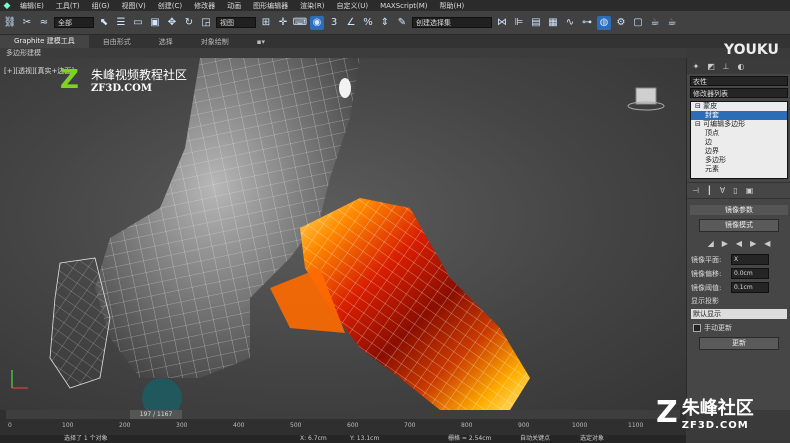 The height and width of the screenshot is (443, 790). I want to click on stack-item-envelope: 封套, so click(739, 115).